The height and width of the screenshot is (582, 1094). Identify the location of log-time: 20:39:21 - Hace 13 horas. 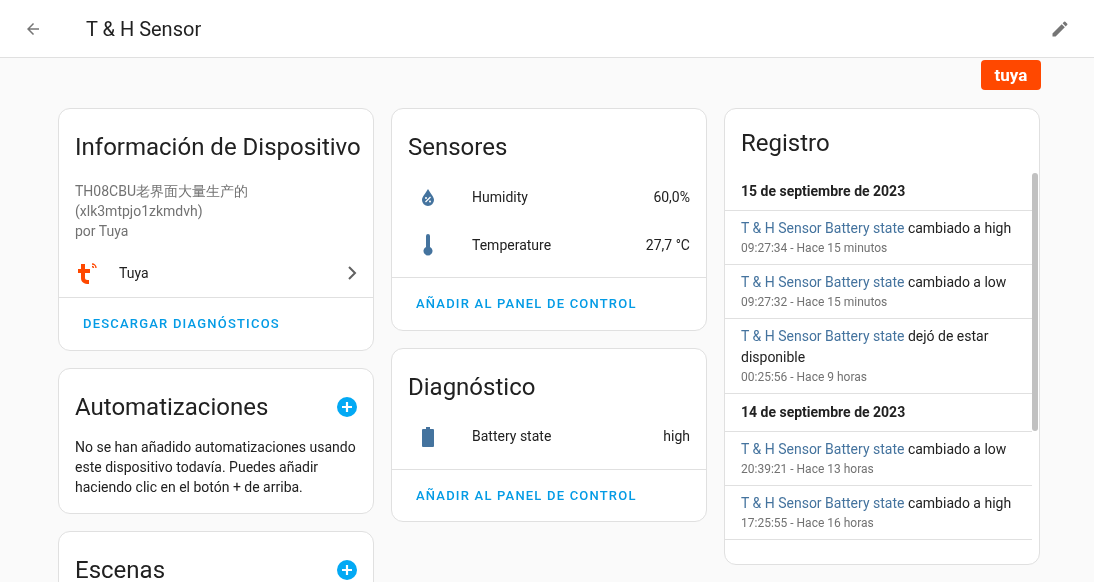
(808, 469).